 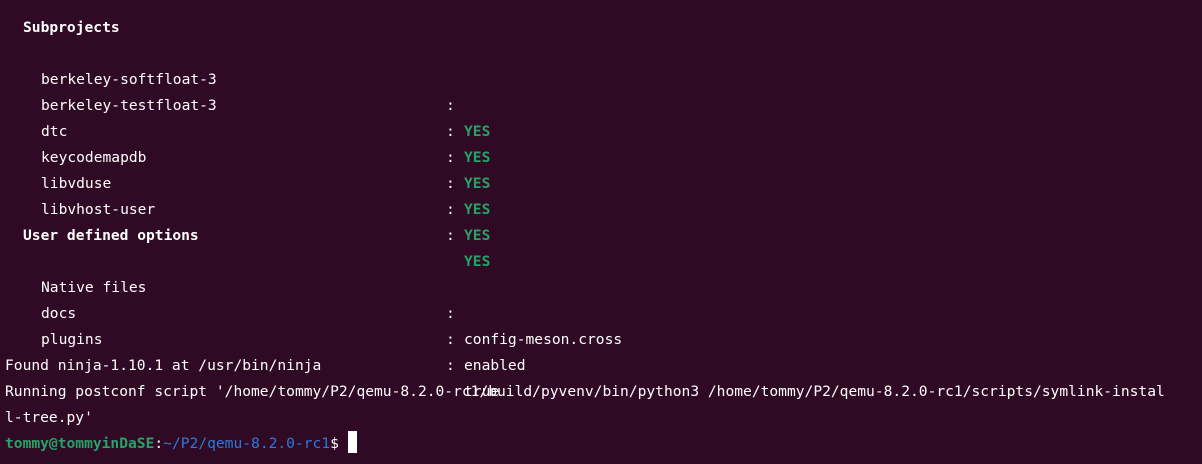 What do you see at coordinates (601, 444) in the screenshot?
I see `shell-prompt: tommy@tommyinDaSE:~/P2/qemu-8.2.0-rc1$` at bounding box center [601, 444].